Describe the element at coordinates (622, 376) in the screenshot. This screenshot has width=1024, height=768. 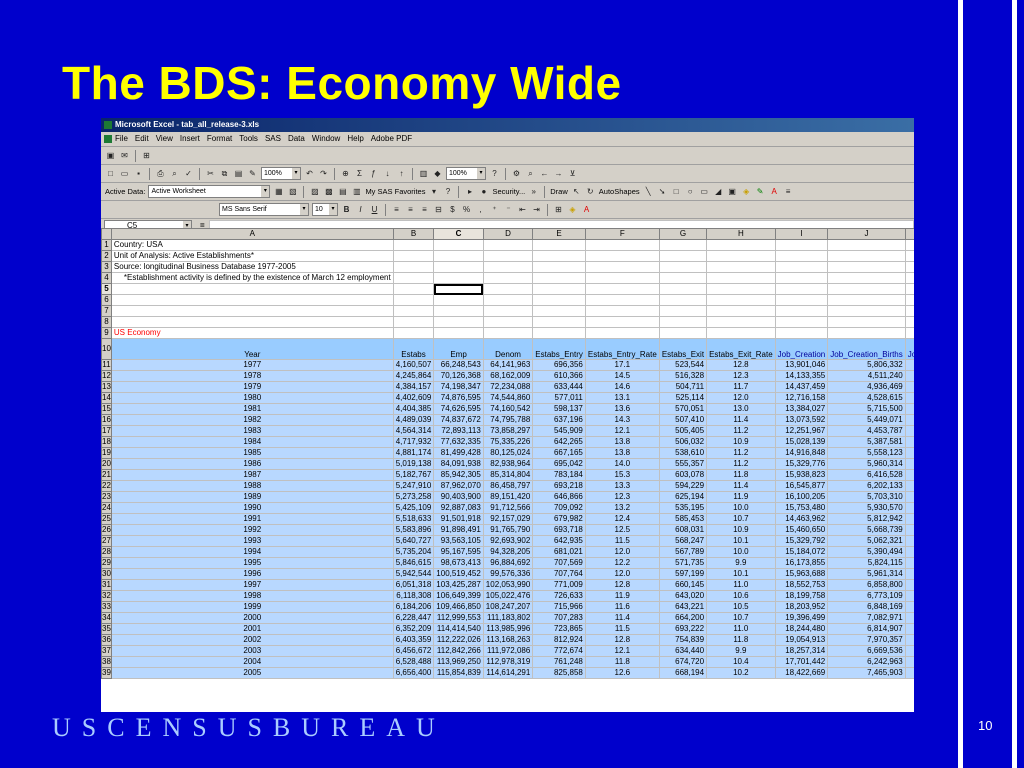
I see `table-cell: 14.5` at that location.